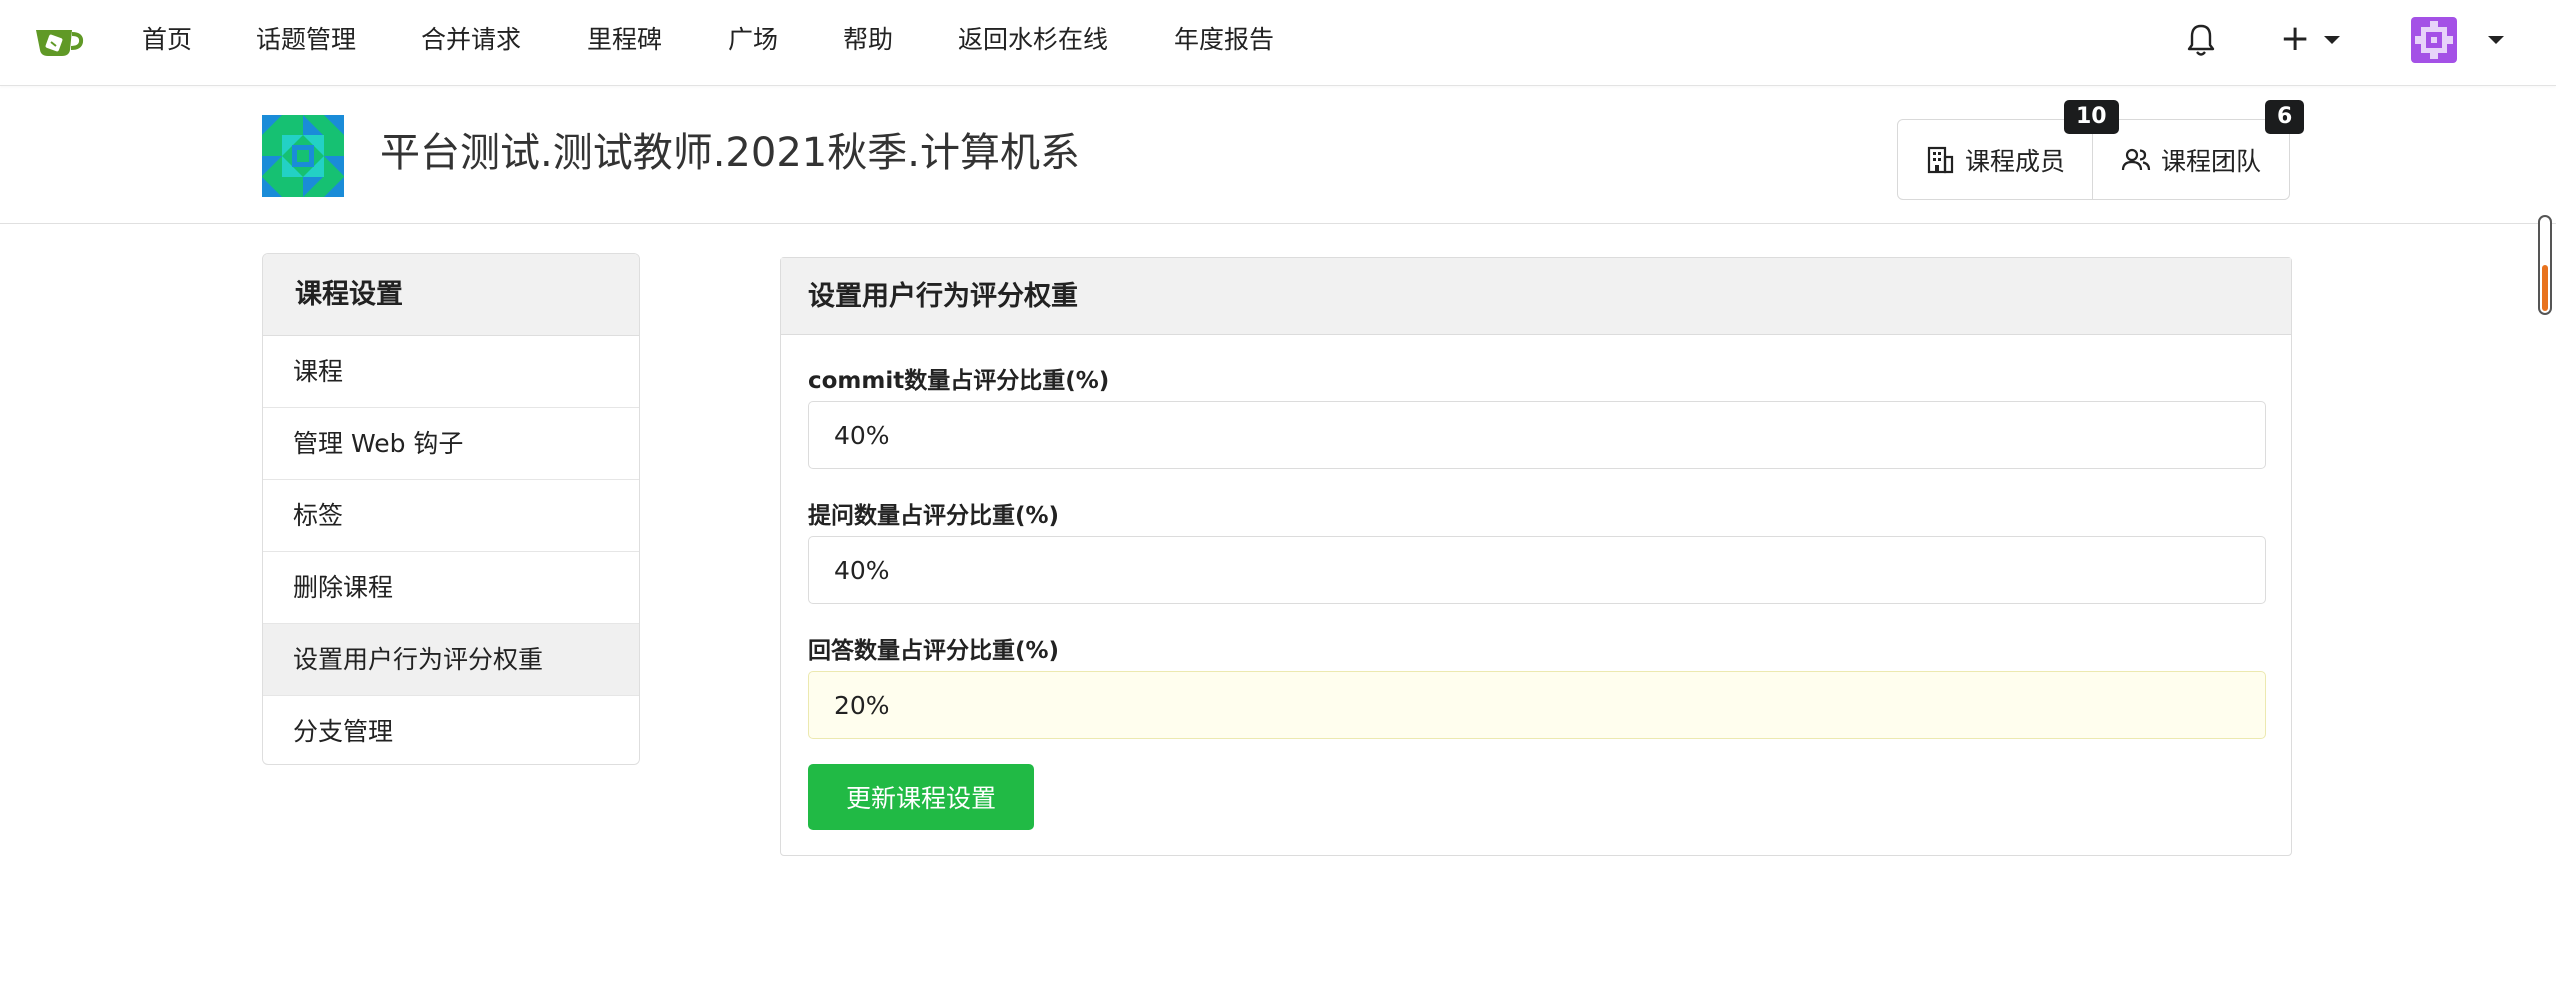 The width and height of the screenshot is (2556, 989). What do you see at coordinates (2545, 288) in the screenshot?
I see `scrollbar-thumb` at bounding box center [2545, 288].